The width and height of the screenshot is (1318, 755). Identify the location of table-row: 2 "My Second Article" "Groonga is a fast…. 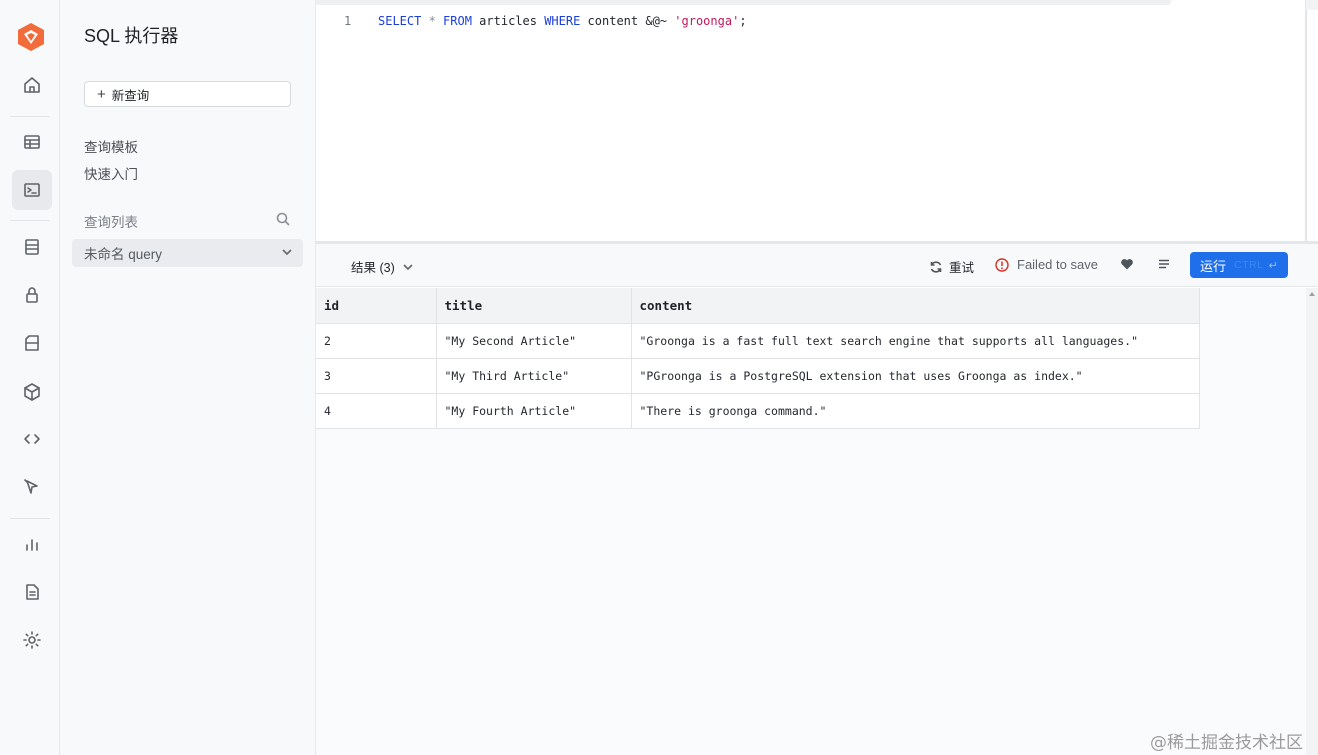
(758, 341).